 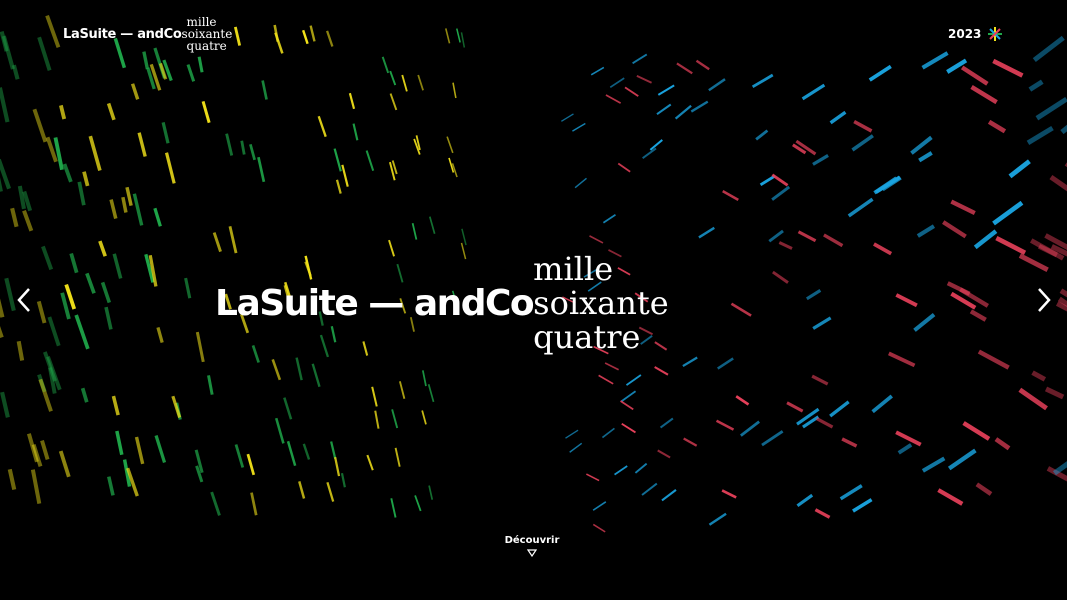 What do you see at coordinates (964, 34) in the screenshot?
I see `year-label: 2023` at bounding box center [964, 34].